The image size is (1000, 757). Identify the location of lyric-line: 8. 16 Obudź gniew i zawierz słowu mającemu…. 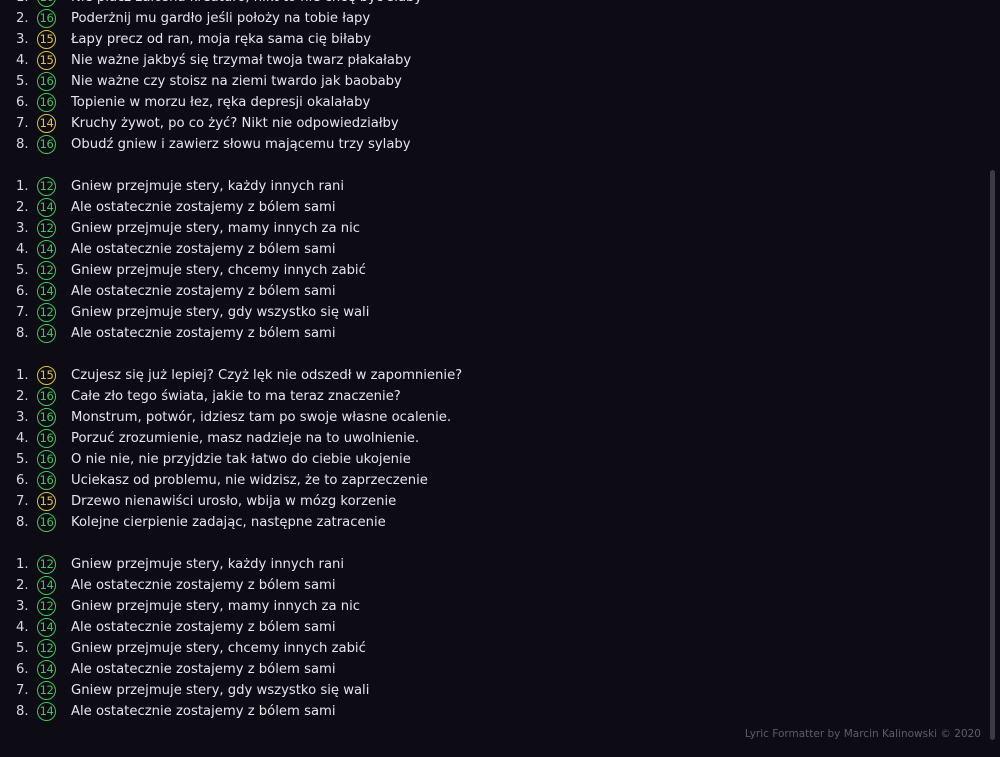
(495, 144).